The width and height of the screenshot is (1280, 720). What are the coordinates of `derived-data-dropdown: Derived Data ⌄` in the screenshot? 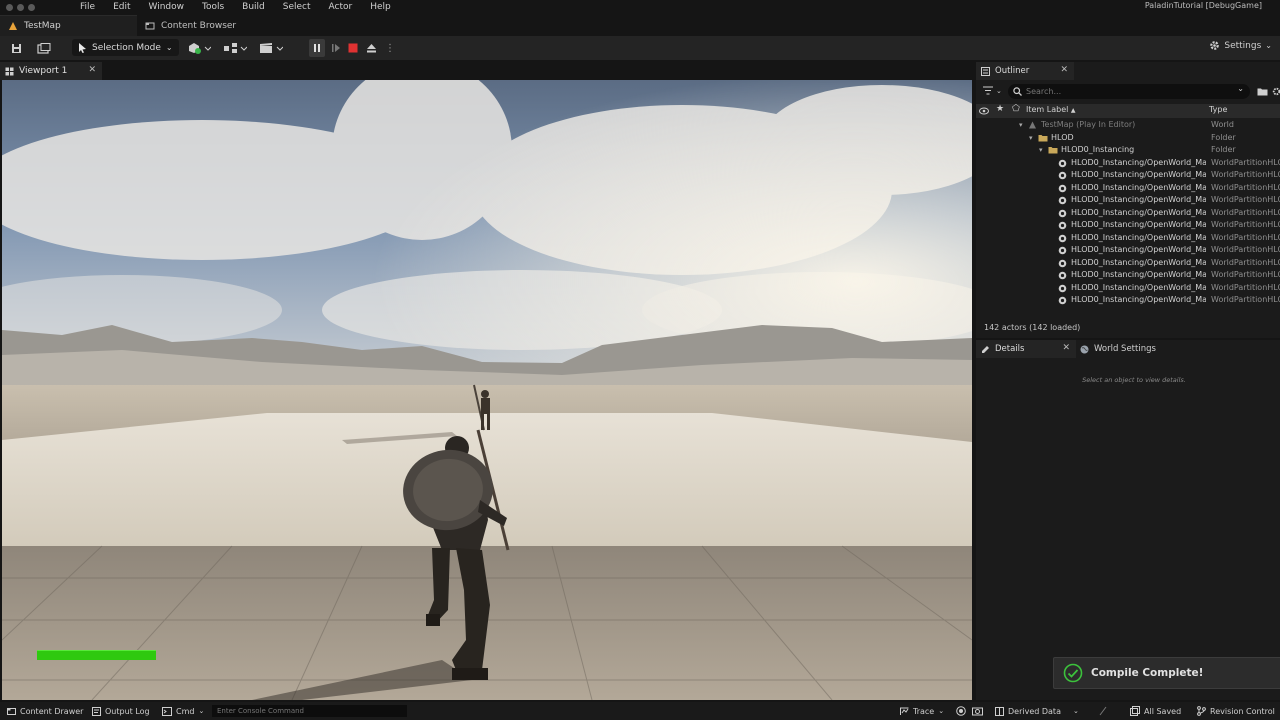 It's located at (1037, 711).